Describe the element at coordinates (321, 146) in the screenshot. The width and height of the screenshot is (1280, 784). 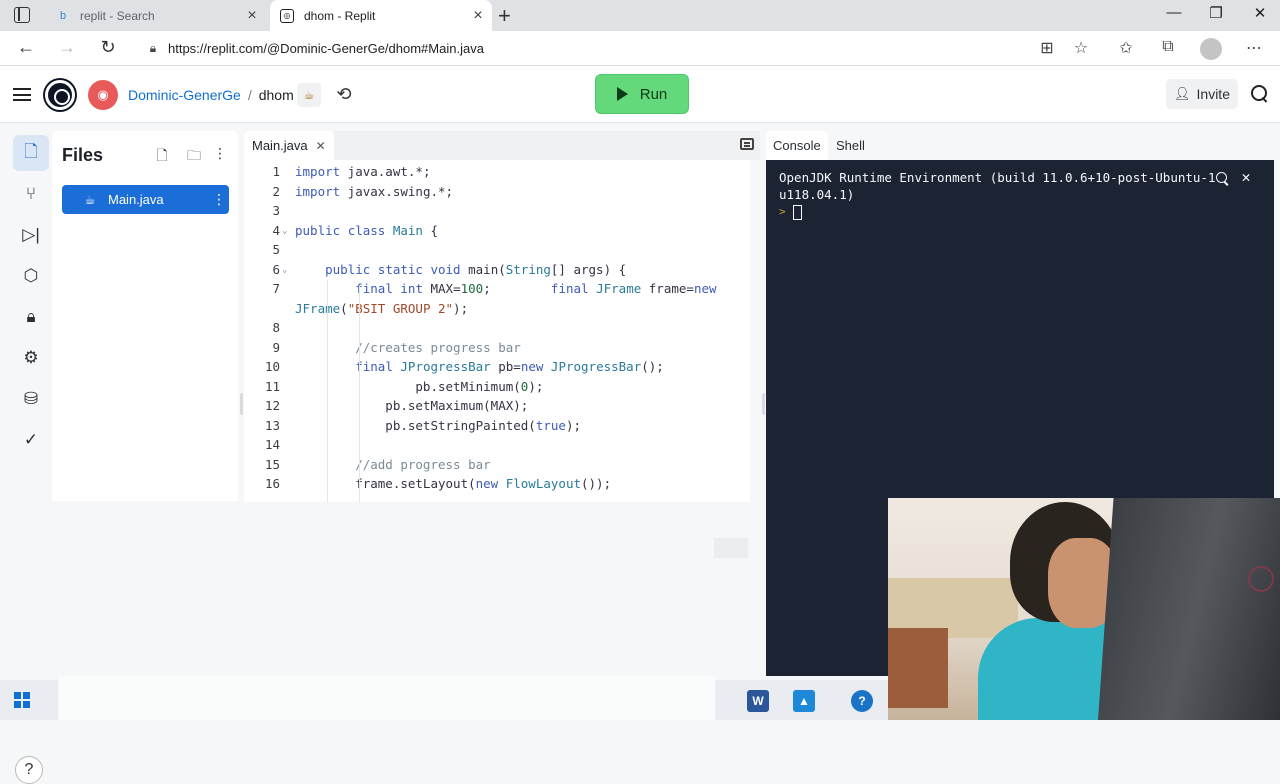
I see `close-tab-icon: ✕` at that location.